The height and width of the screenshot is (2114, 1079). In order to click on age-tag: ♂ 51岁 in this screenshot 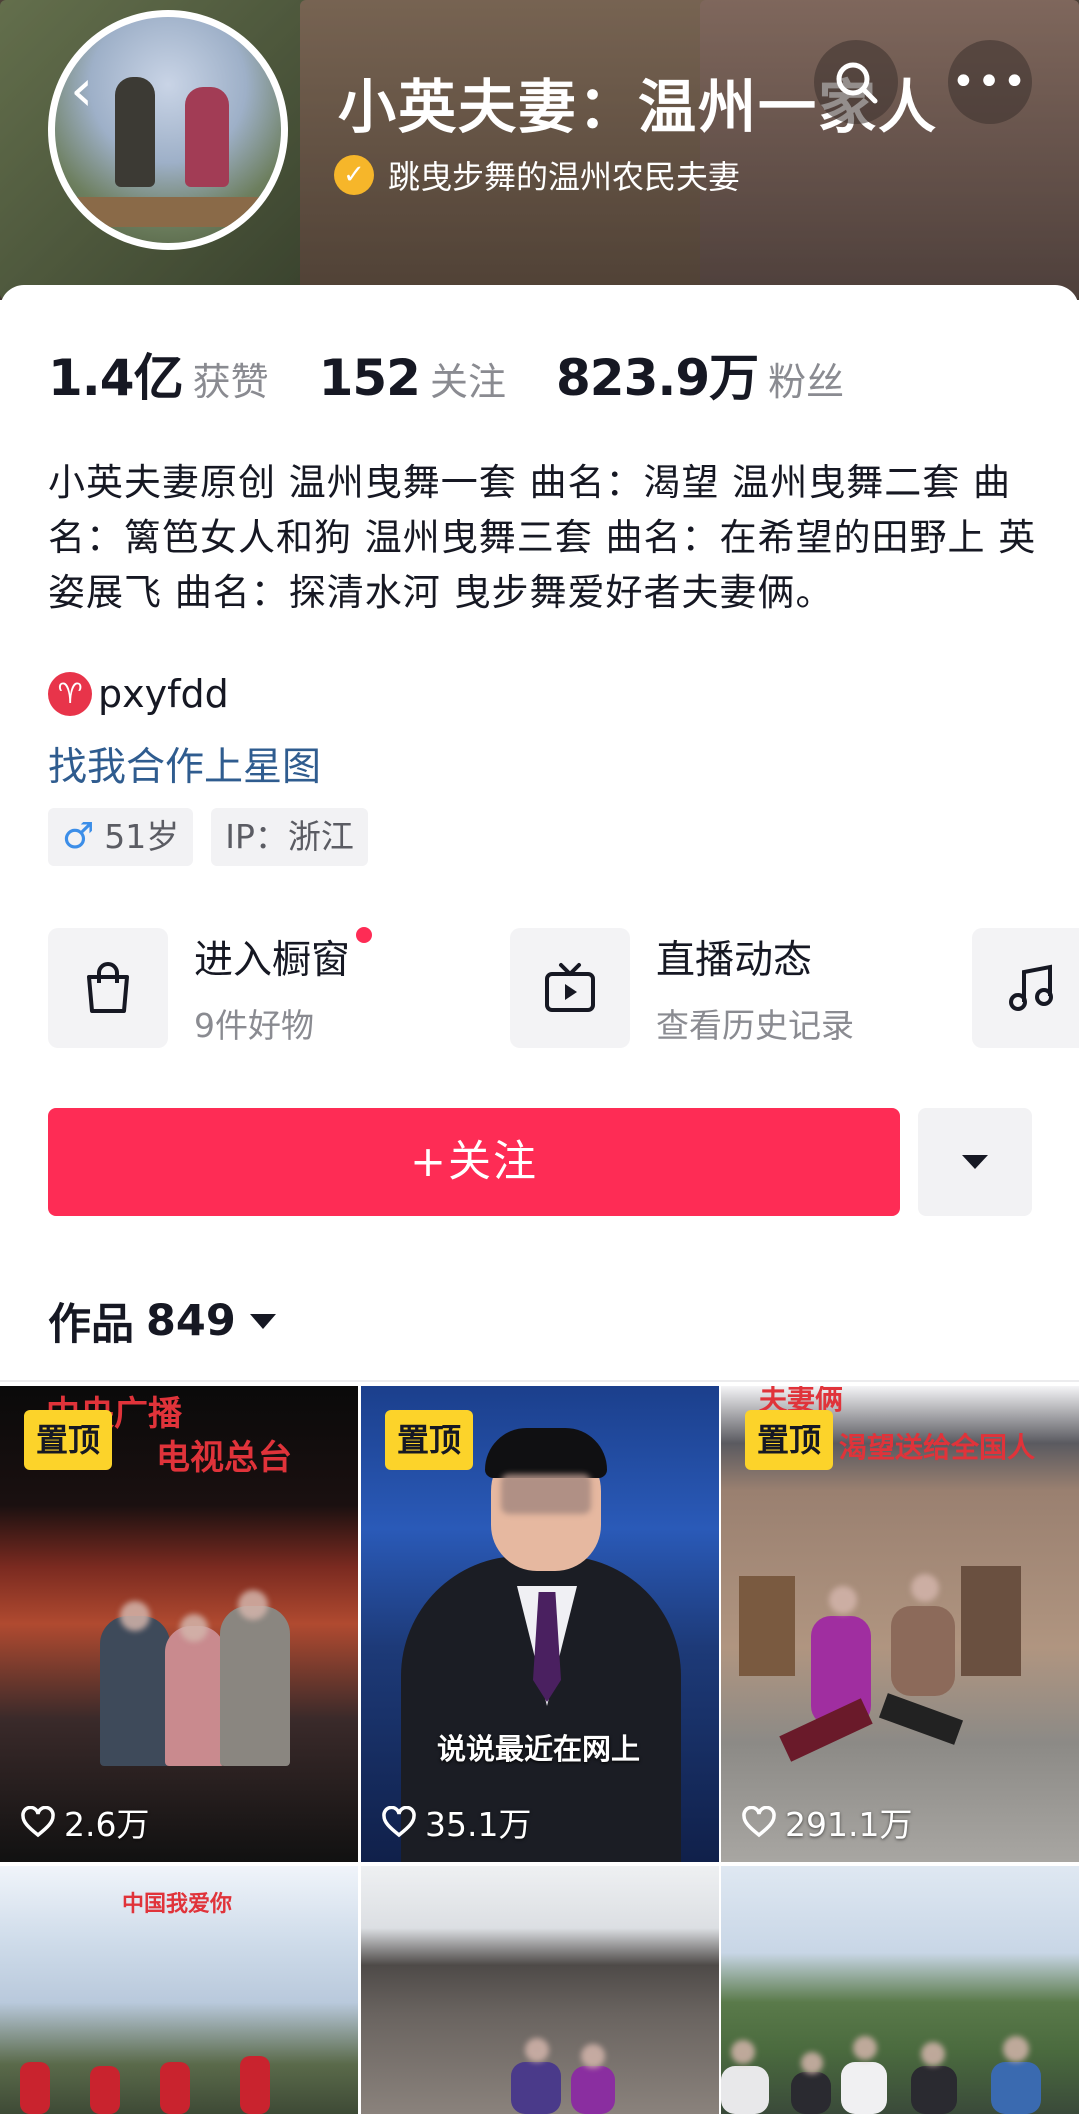, I will do `click(121, 837)`.